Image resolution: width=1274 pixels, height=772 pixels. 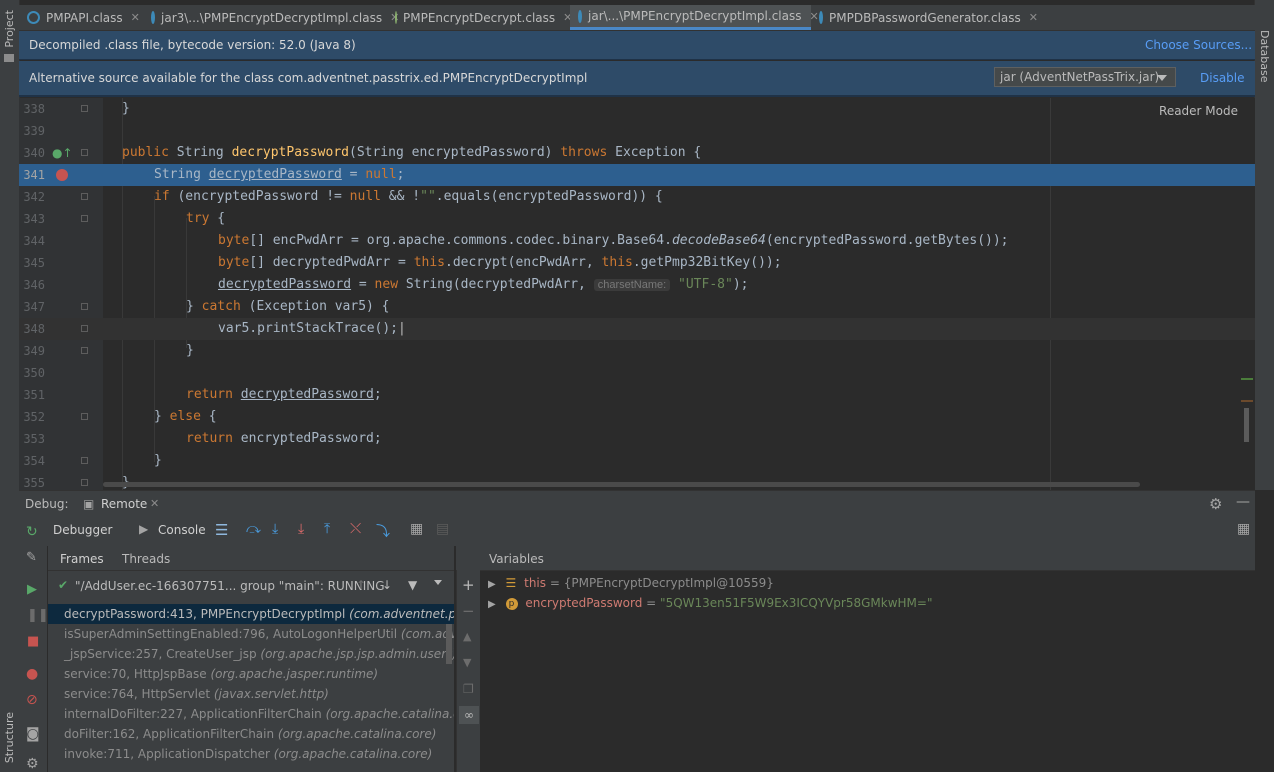 What do you see at coordinates (47, 504) in the screenshot?
I see `debug-label: Debug:` at bounding box center [47, 504].